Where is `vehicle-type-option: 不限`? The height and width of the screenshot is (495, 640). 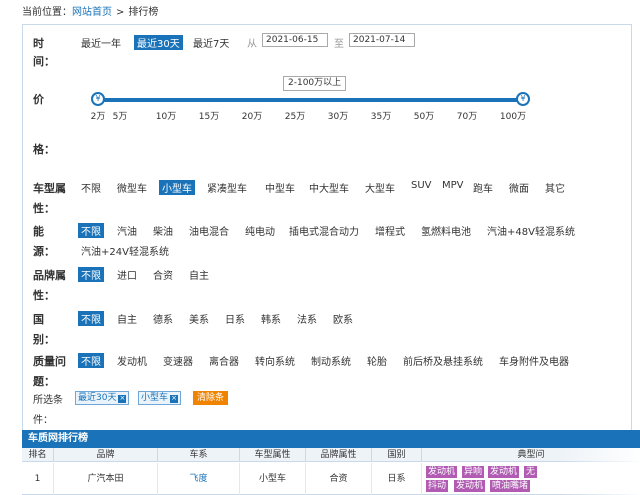
vehicle-type-option: 不限 is located at coordinates (91, 187).